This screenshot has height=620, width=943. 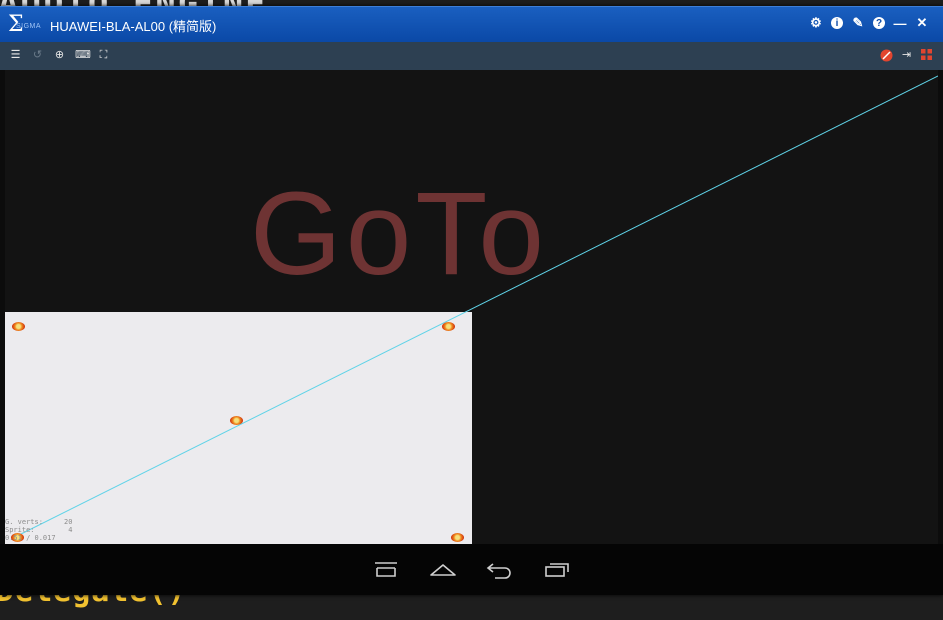 What do you see at coordinates (500, 569) in the screenshot?
I see `back-icon` at bounding box center [500, 569].